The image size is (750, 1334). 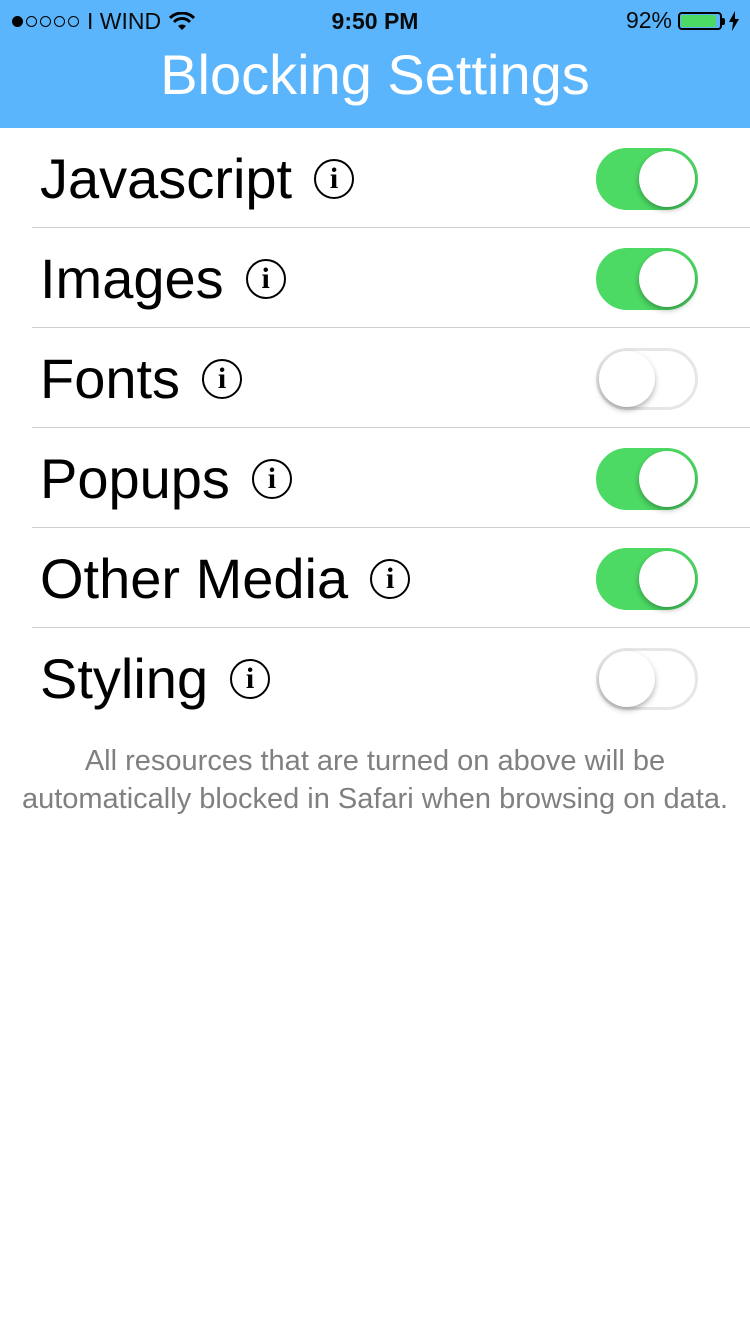 I want to click on setting-label-group: Images i, so click(x=163, y=278).